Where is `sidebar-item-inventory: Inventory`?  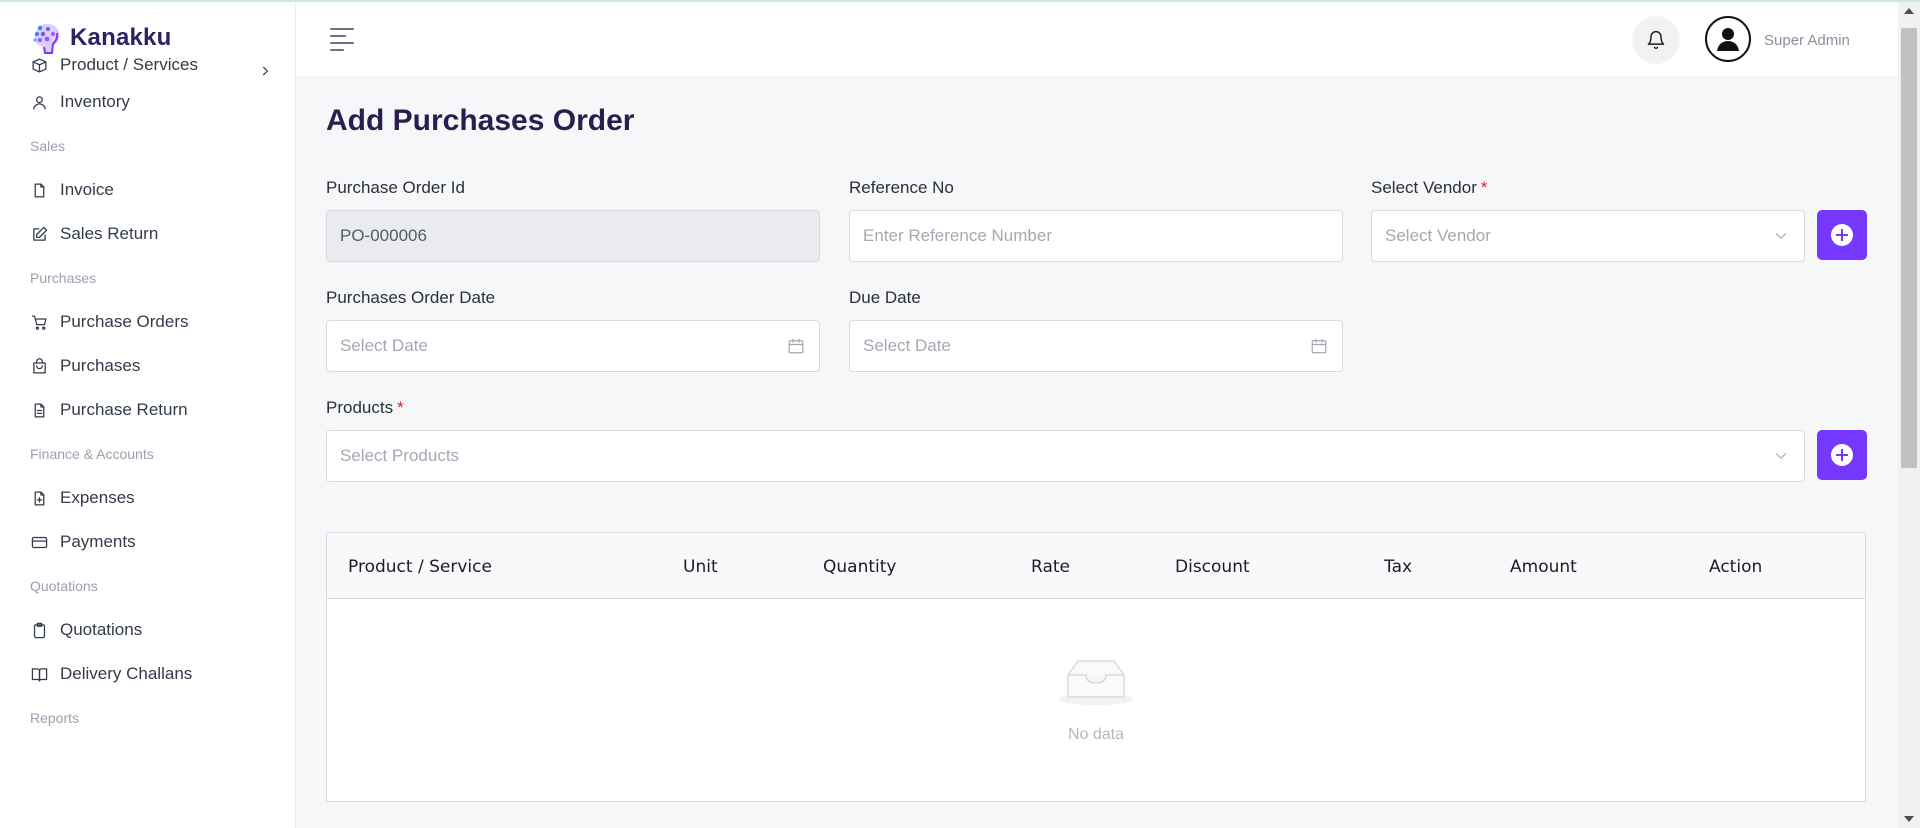 sidebar-item-inventory: Inventory is located at coordinates (147, 102).